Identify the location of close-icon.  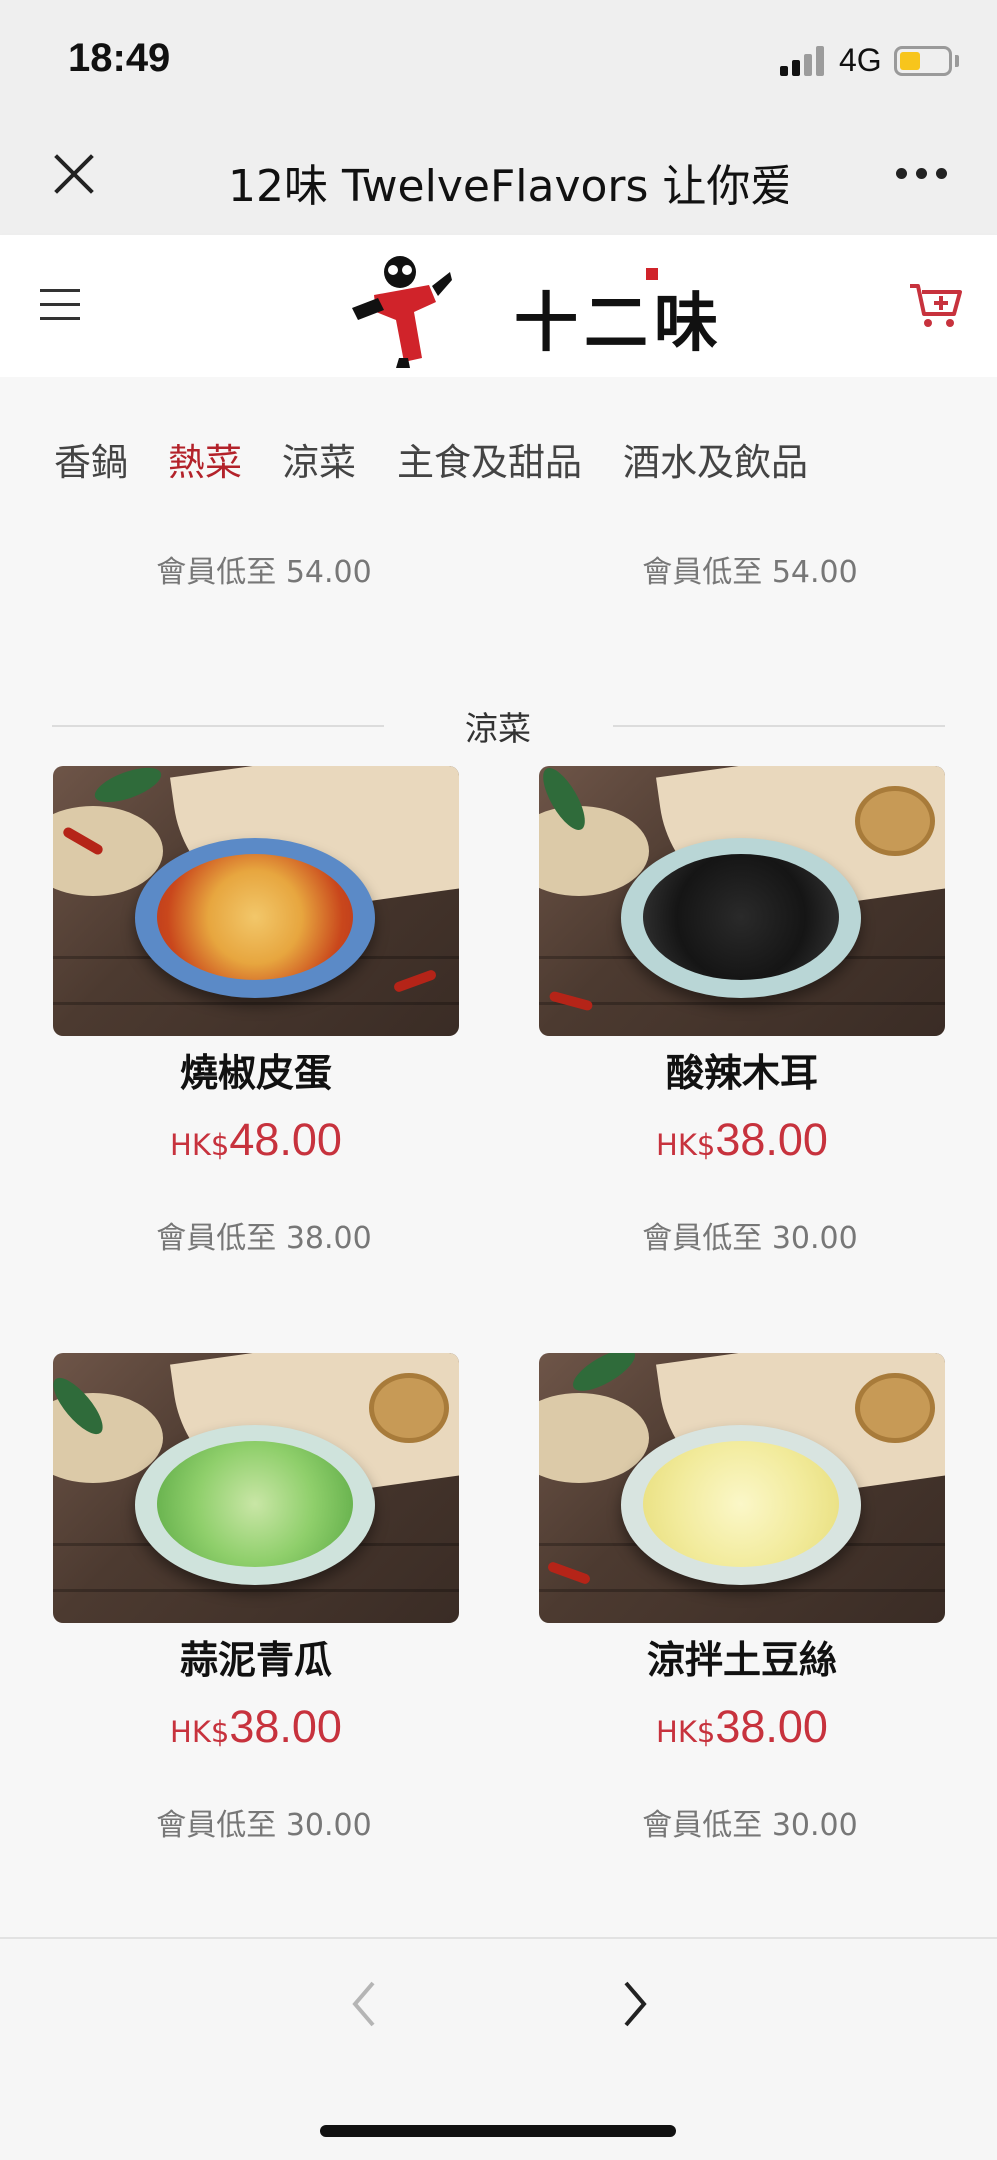
(74, 174).